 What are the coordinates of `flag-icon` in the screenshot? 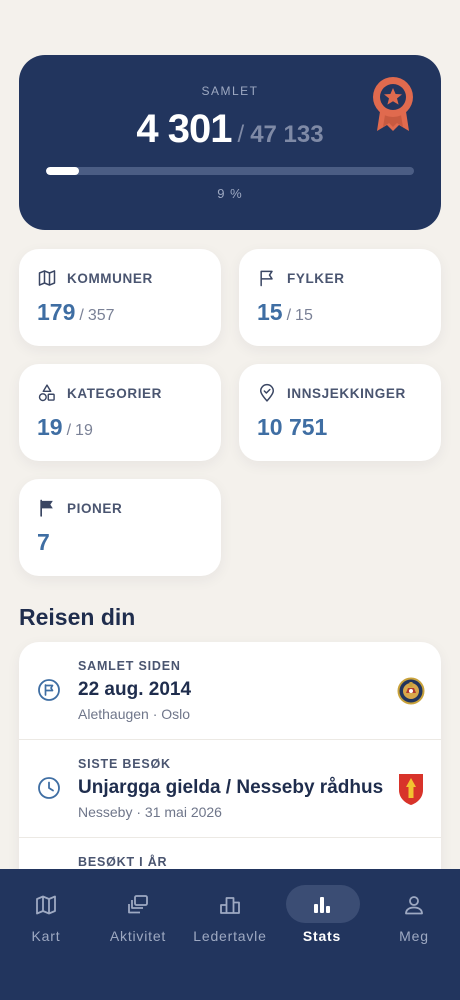 It's located at (266, 278).